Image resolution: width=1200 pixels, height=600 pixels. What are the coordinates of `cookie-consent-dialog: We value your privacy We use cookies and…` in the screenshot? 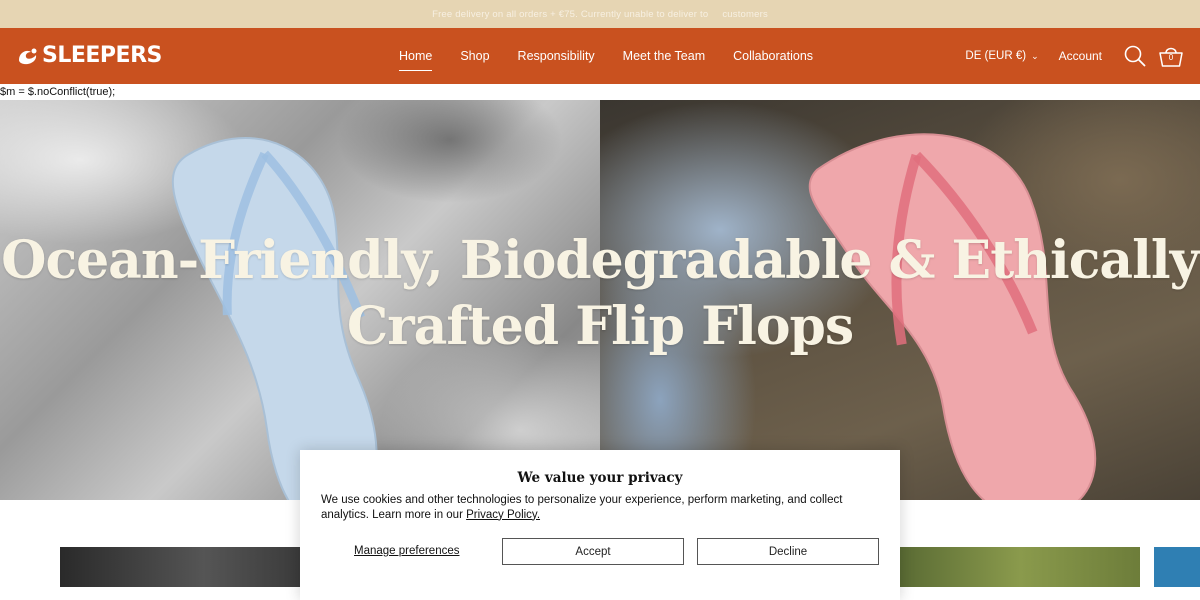 It's located at (600, 525).